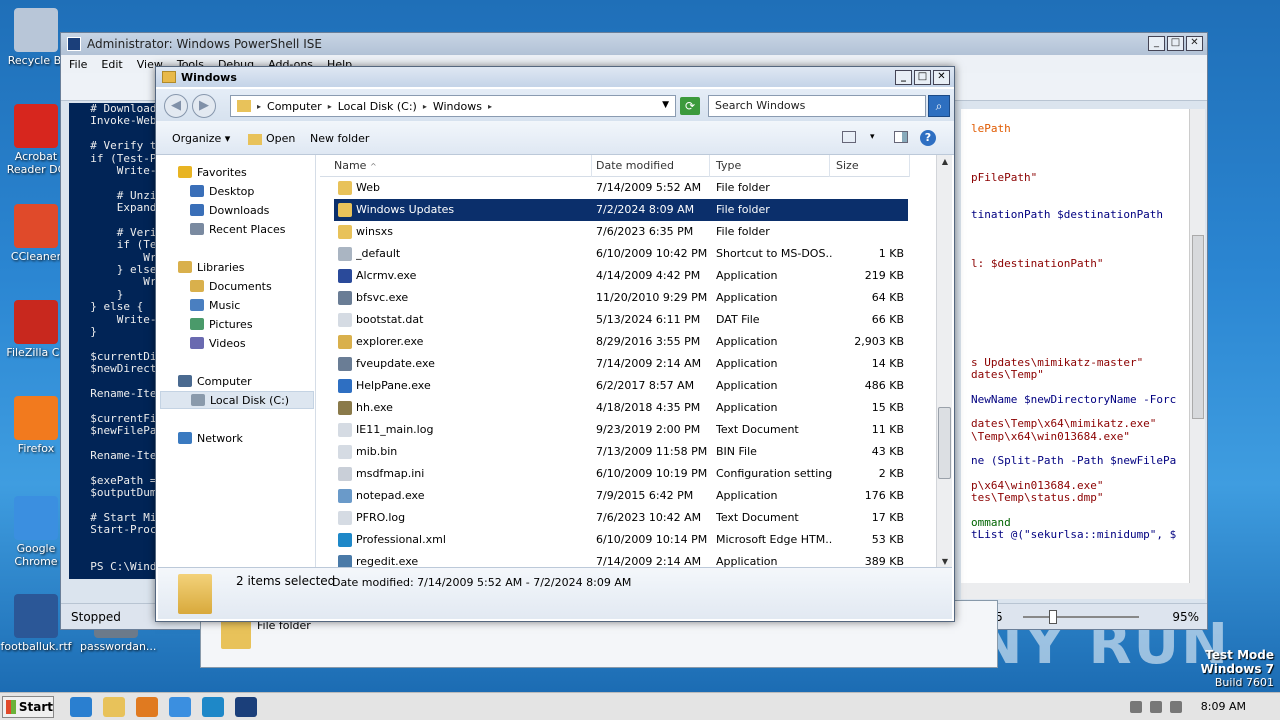 The width and height of the screenshot is (1280, 720). I want to click on column-header-row: Name ^ Date modified Type Size, so click(615, 166).